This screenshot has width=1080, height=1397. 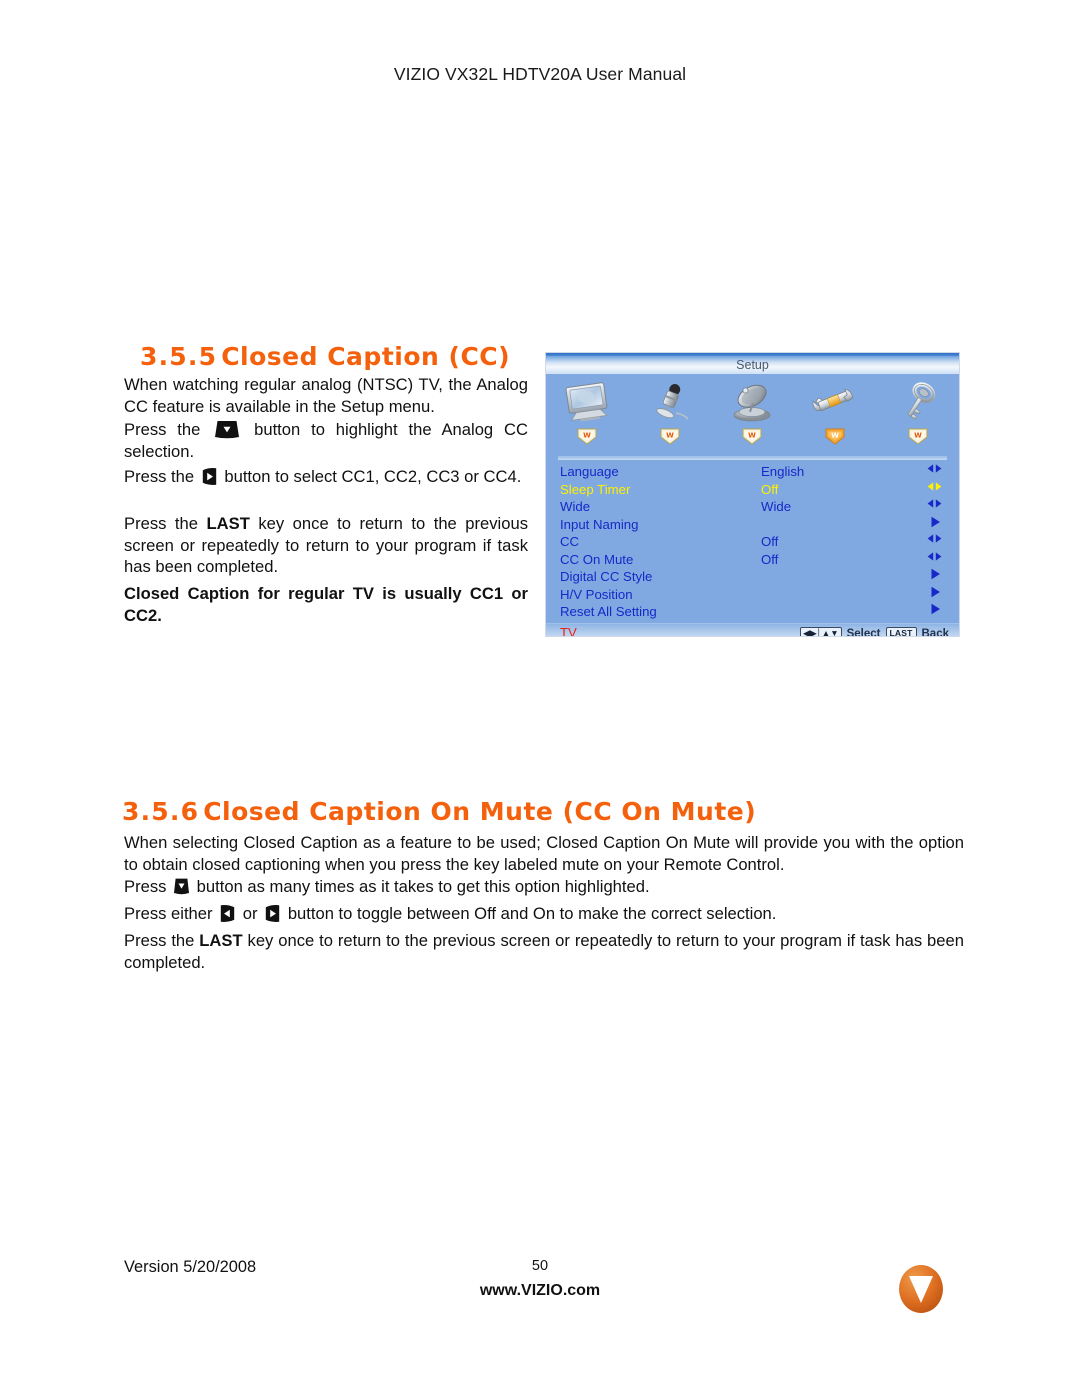 What do you see at coordinates (221, 940) in the screenshot?
I see `last-key-label-2: LAST` at bounding box center [221, 940].